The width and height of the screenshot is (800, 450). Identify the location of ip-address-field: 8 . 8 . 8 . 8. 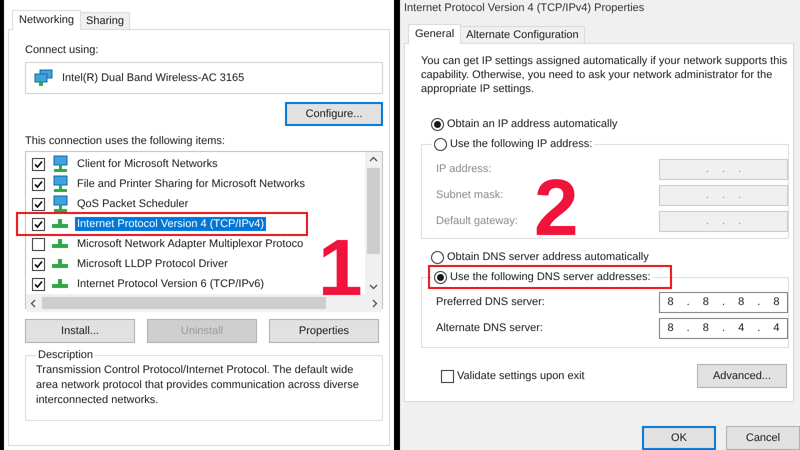
(723, 302).